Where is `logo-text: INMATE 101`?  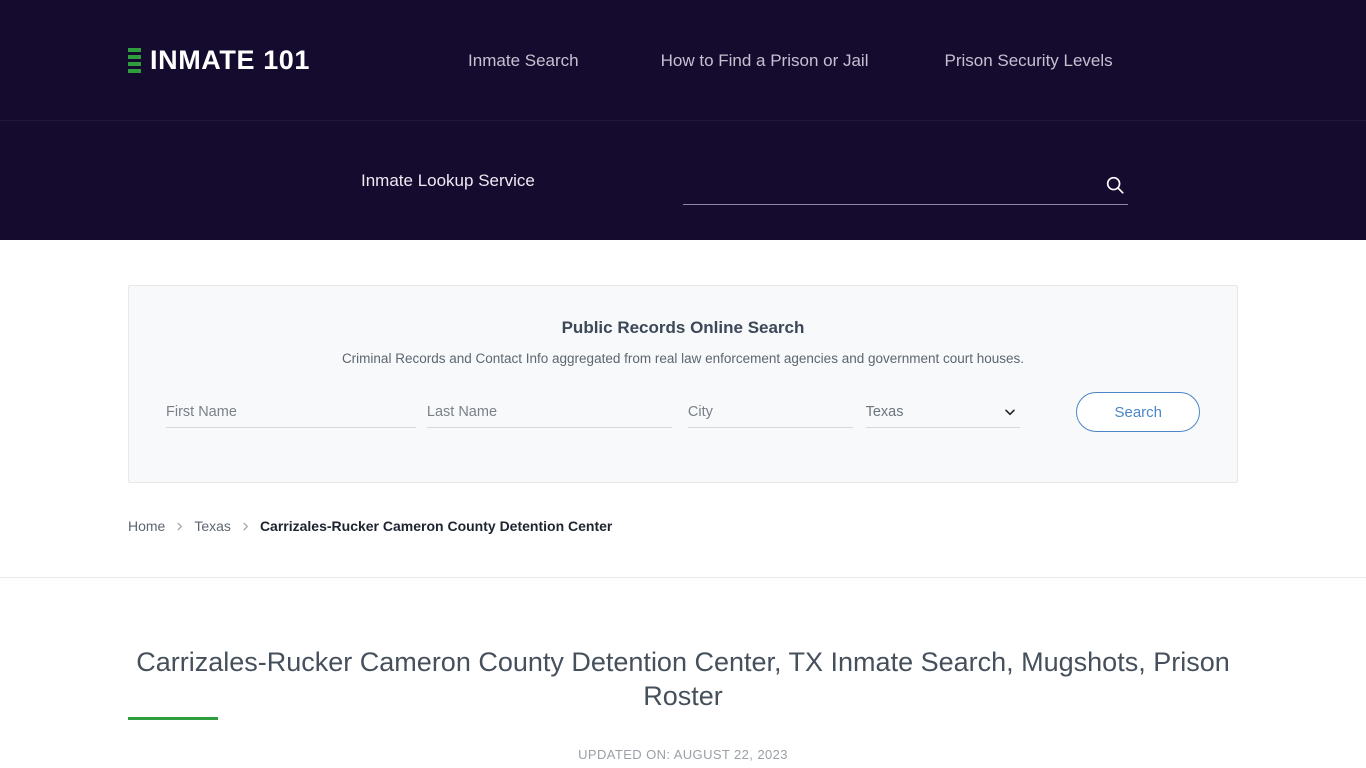
logo-text: INMATE 101 is located at coordinates (230, 60).